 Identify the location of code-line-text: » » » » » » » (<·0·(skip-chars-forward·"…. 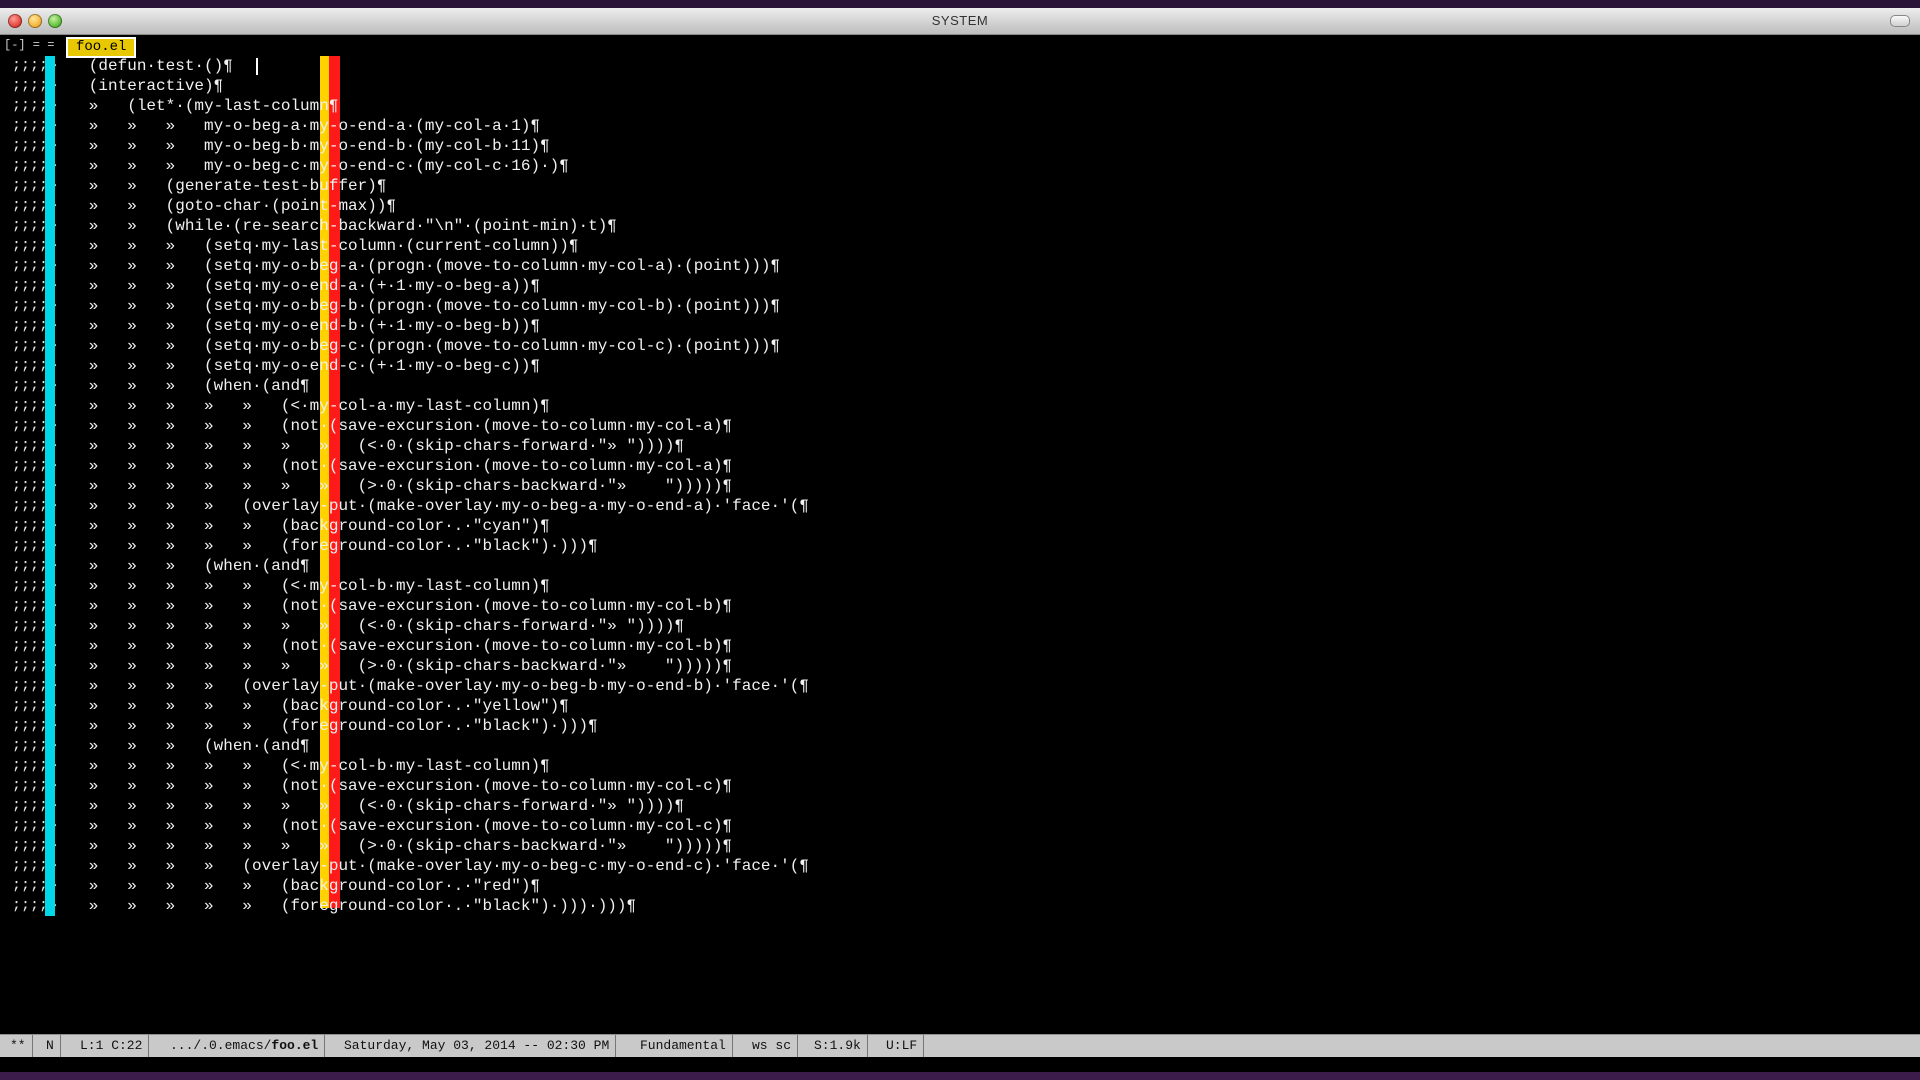
(372, 626).